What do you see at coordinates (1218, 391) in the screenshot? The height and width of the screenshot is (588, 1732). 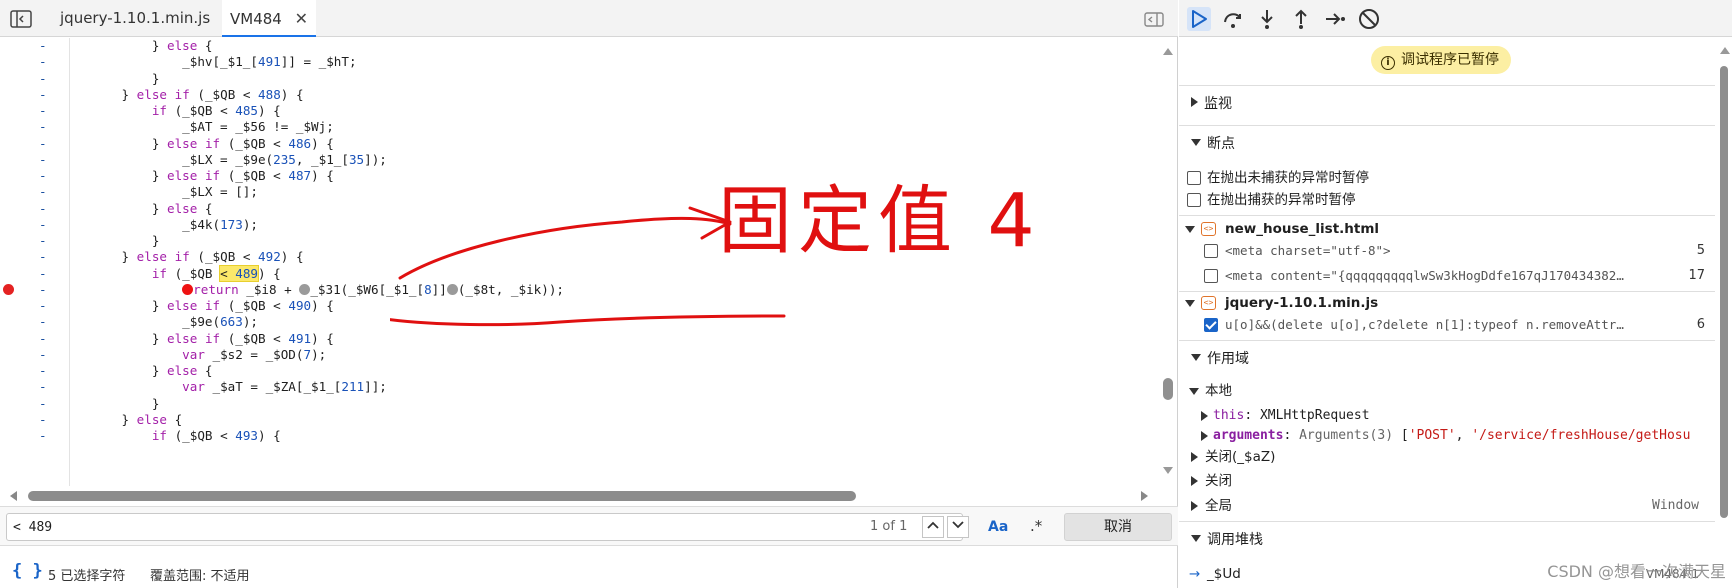 I see `scope-local-label: 本地` at bounding box center [1218, 391].